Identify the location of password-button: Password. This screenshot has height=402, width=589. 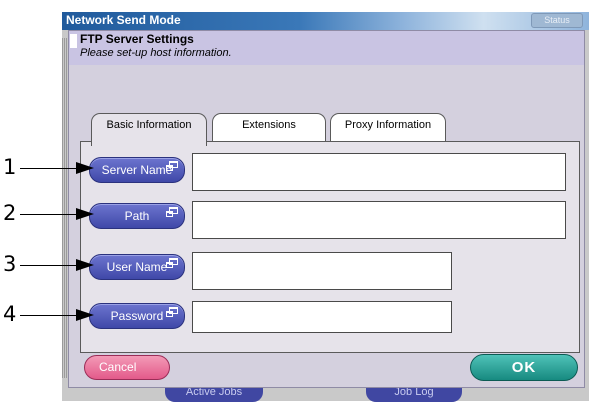
(137, 316).